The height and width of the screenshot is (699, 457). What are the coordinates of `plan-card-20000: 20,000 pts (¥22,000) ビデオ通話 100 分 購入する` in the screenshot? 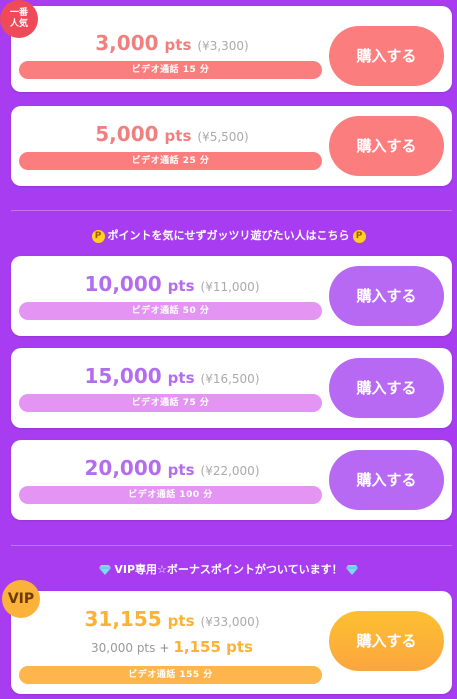 It's located at (231, 480).